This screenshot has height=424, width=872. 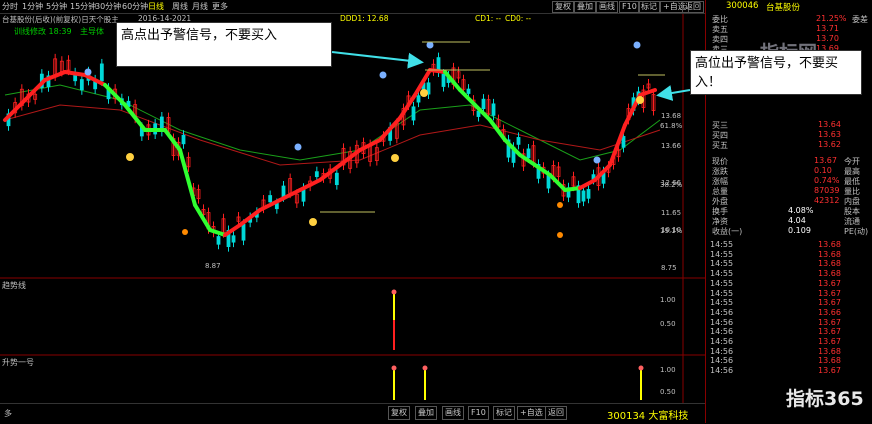 I want to click on quote-row: 买五 13.62, so click(x=789, y=145).